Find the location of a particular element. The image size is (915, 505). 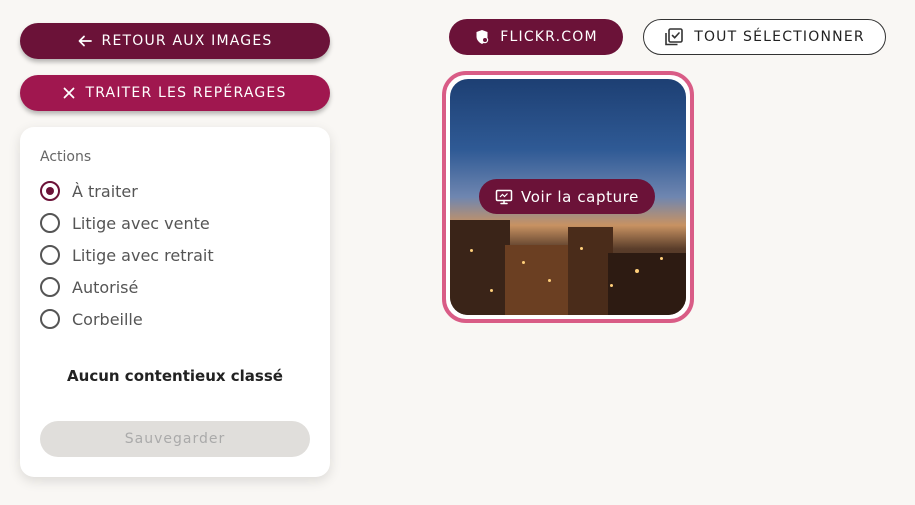

radio-option-autorise: Autorisé is located at coordinates (127, 287).